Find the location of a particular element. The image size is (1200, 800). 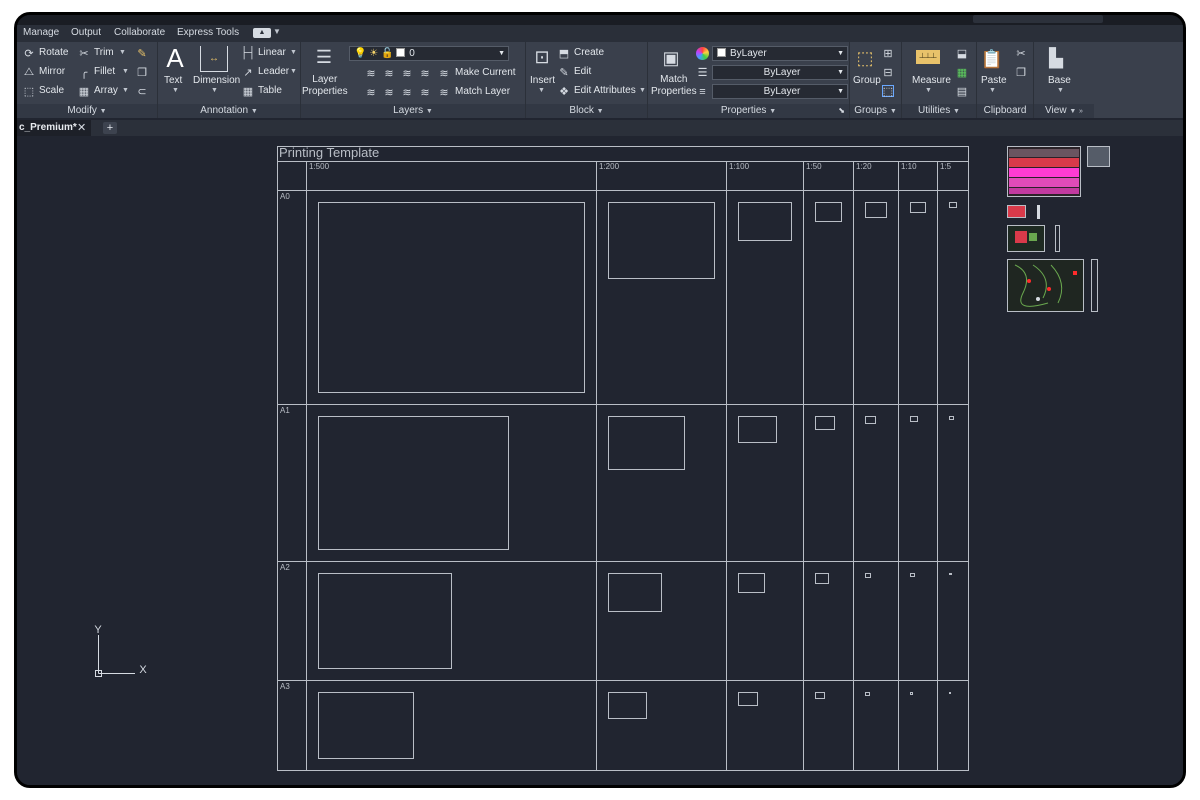

scale-label: 1:100 is located at coordinates (739, 166).